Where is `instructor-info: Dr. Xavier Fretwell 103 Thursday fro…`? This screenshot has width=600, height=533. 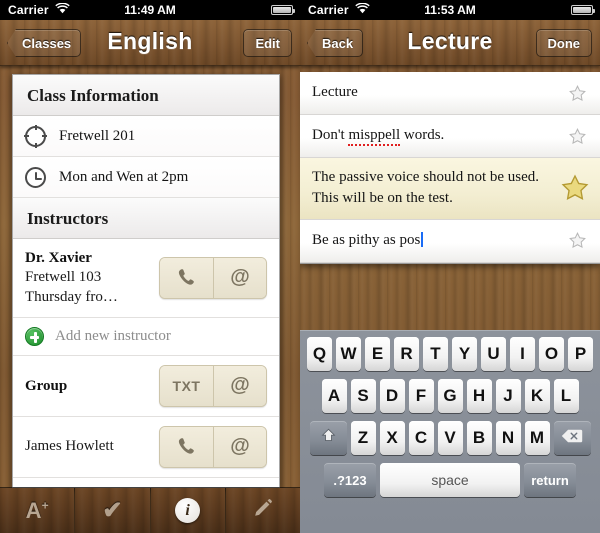
instructor-info: Dr. Xavier Fretwell 103 Thursday fro… is located at coordinates (92, 278).